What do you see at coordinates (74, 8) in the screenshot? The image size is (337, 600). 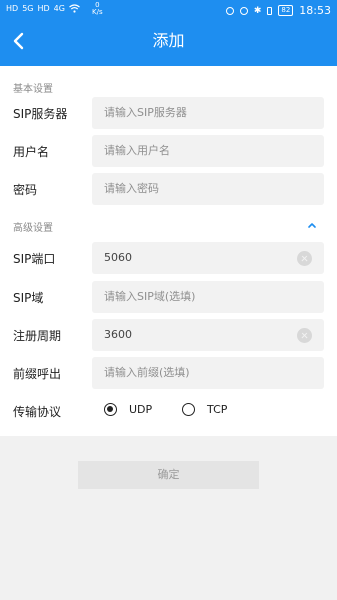 I see `wifi-icon` at bounding box center [74, 8].